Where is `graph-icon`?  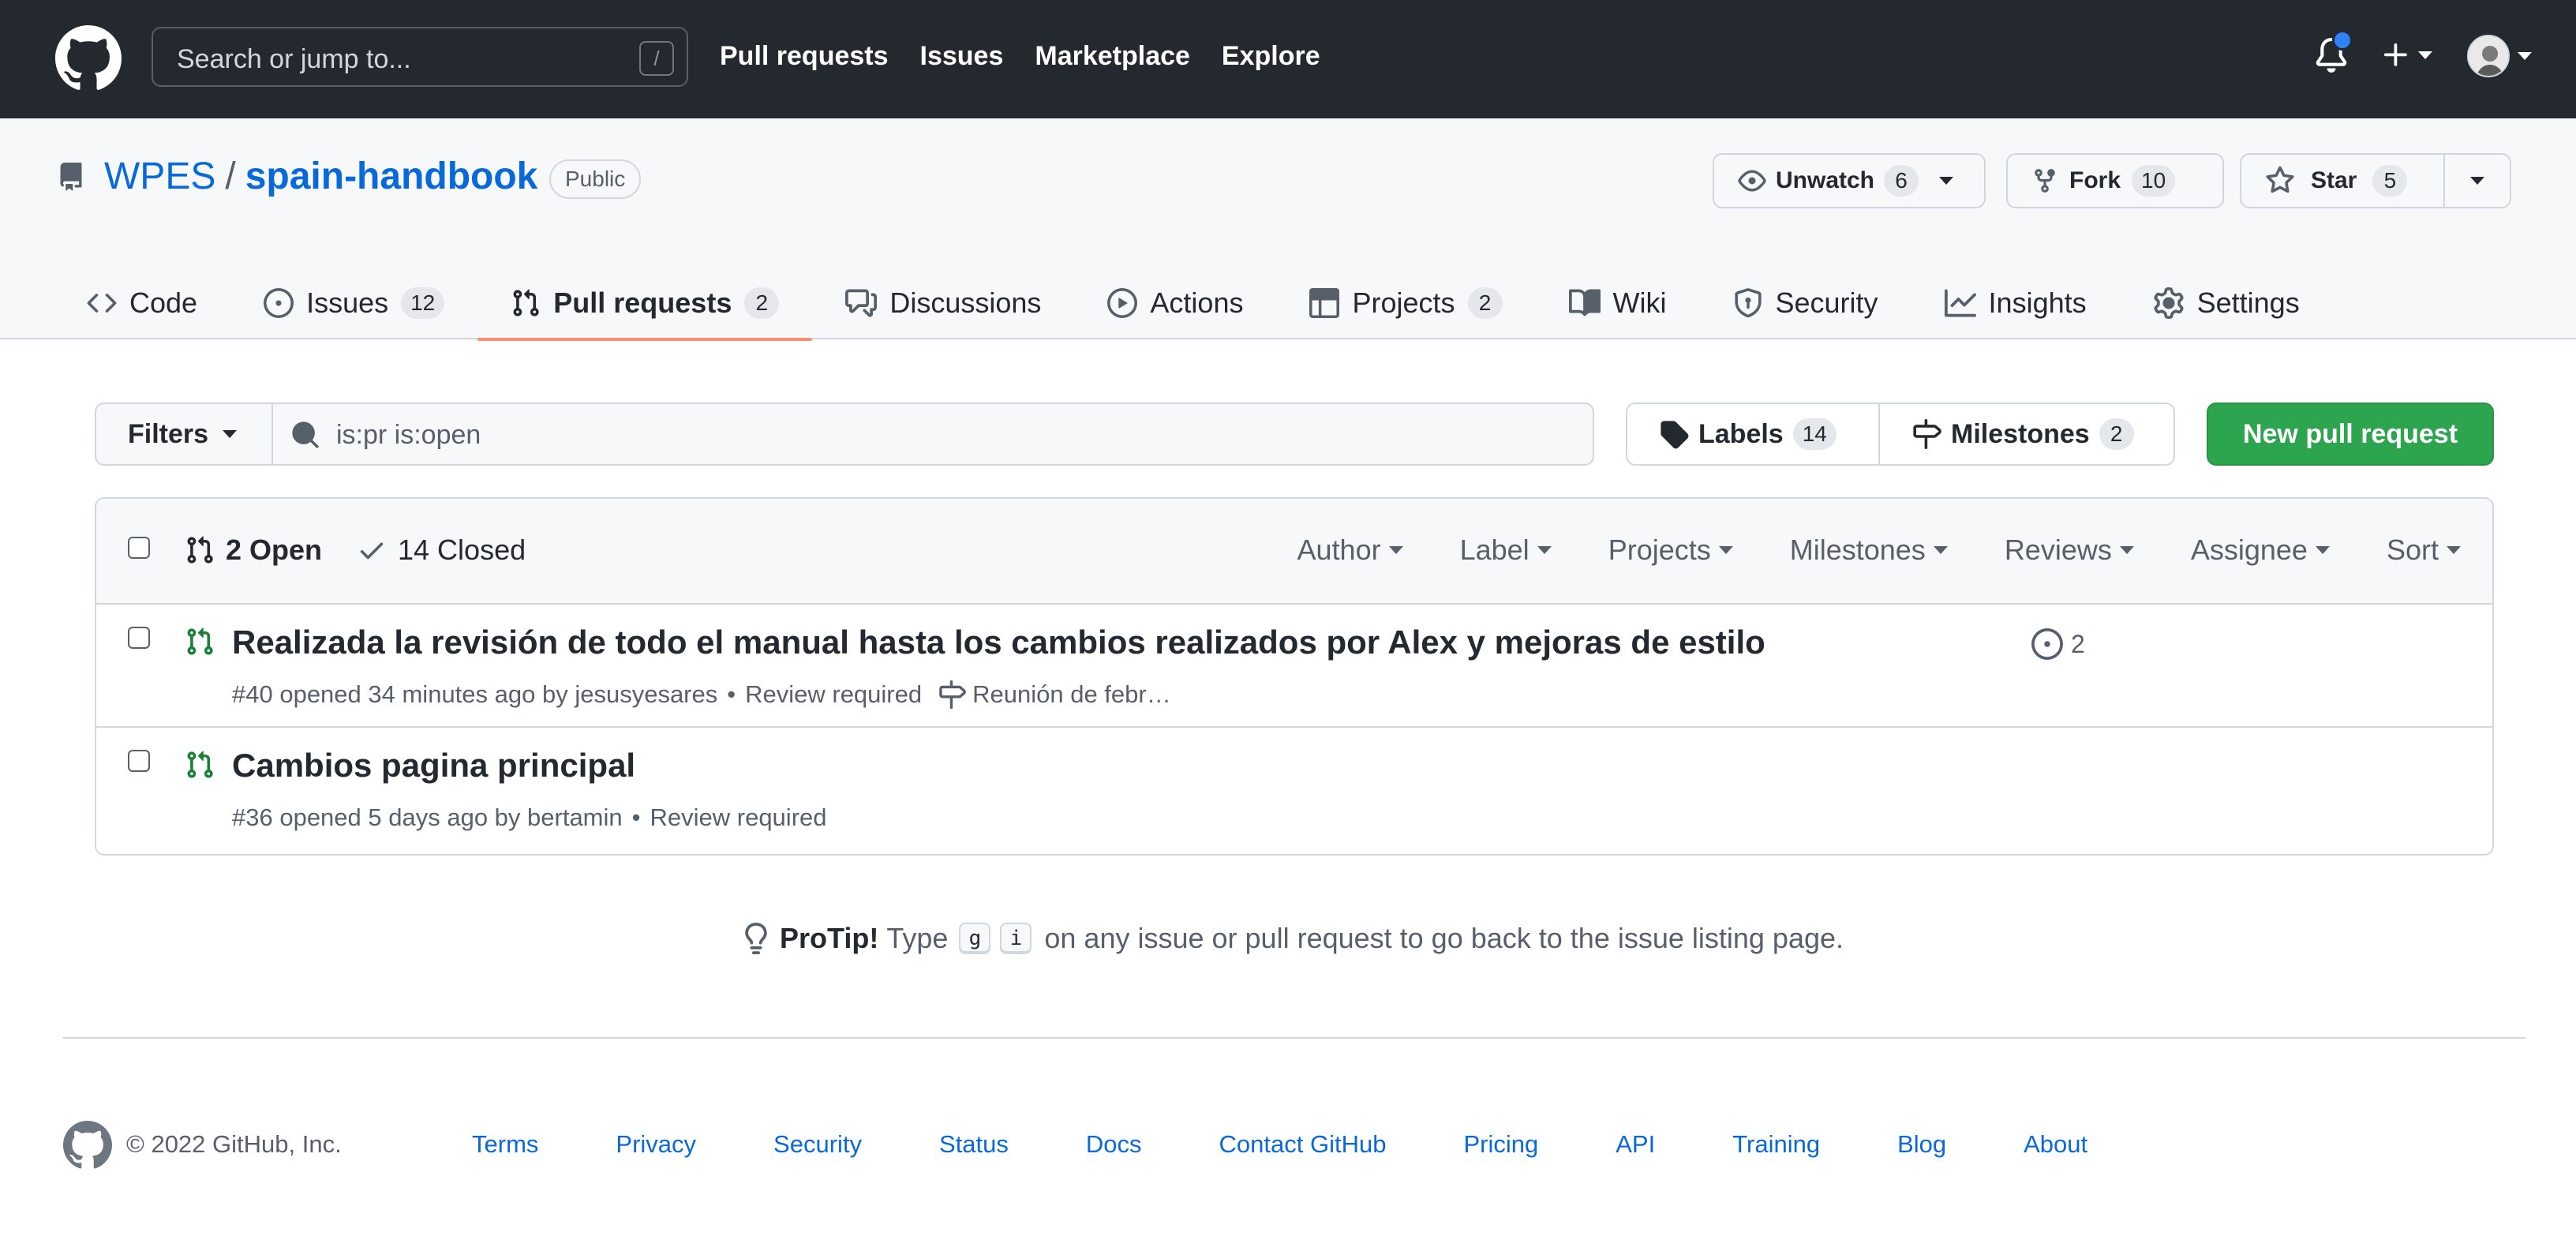
graph-icon is located at coordinates (1960, 303).